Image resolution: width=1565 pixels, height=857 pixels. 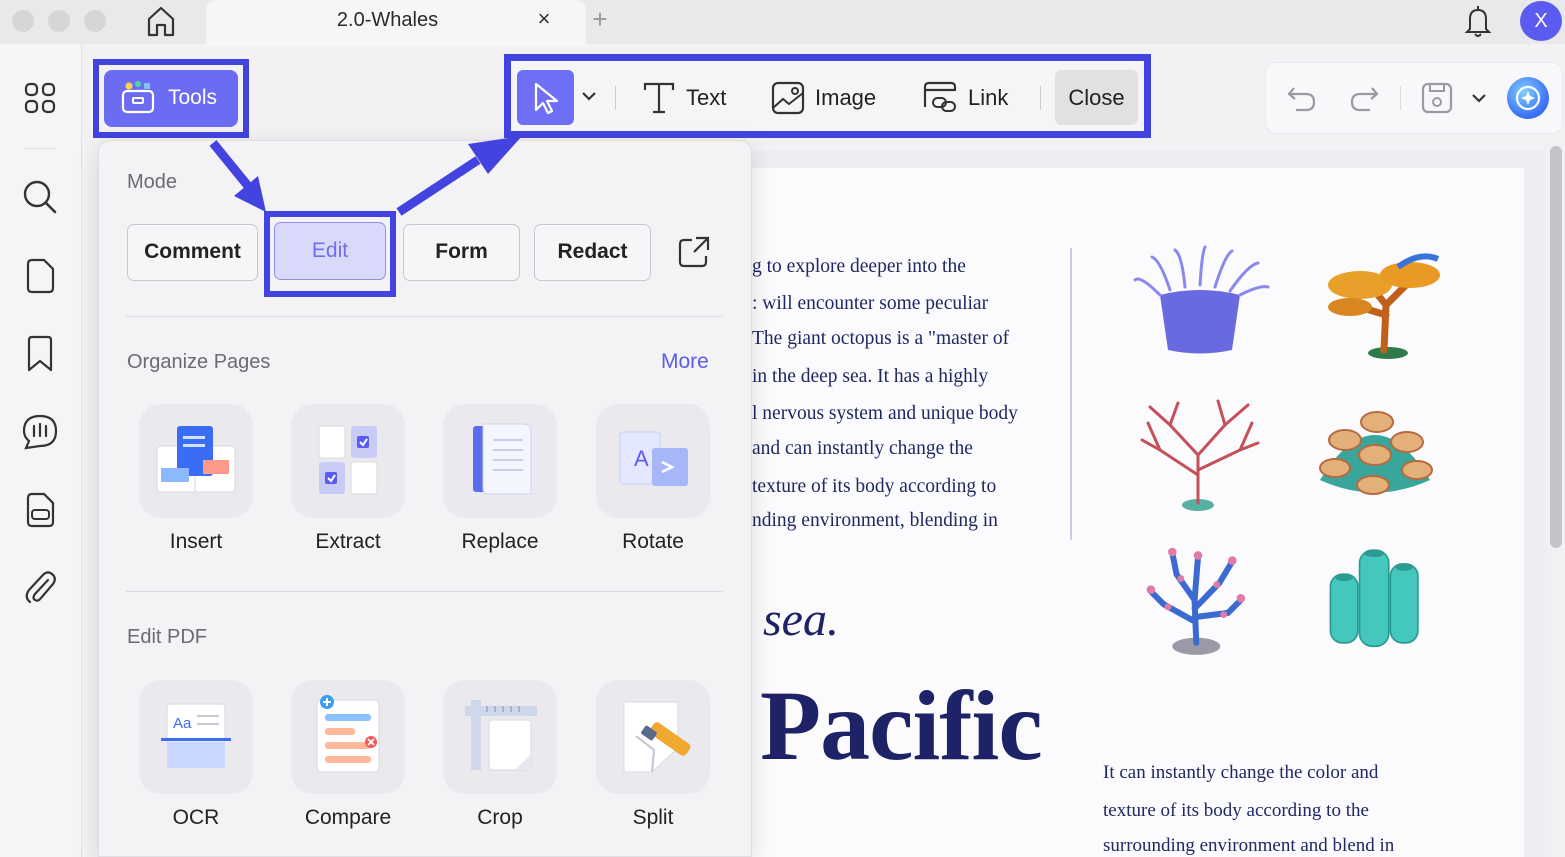 I want to click on rotate-pages-icon: A, so click(x=653, y=458).